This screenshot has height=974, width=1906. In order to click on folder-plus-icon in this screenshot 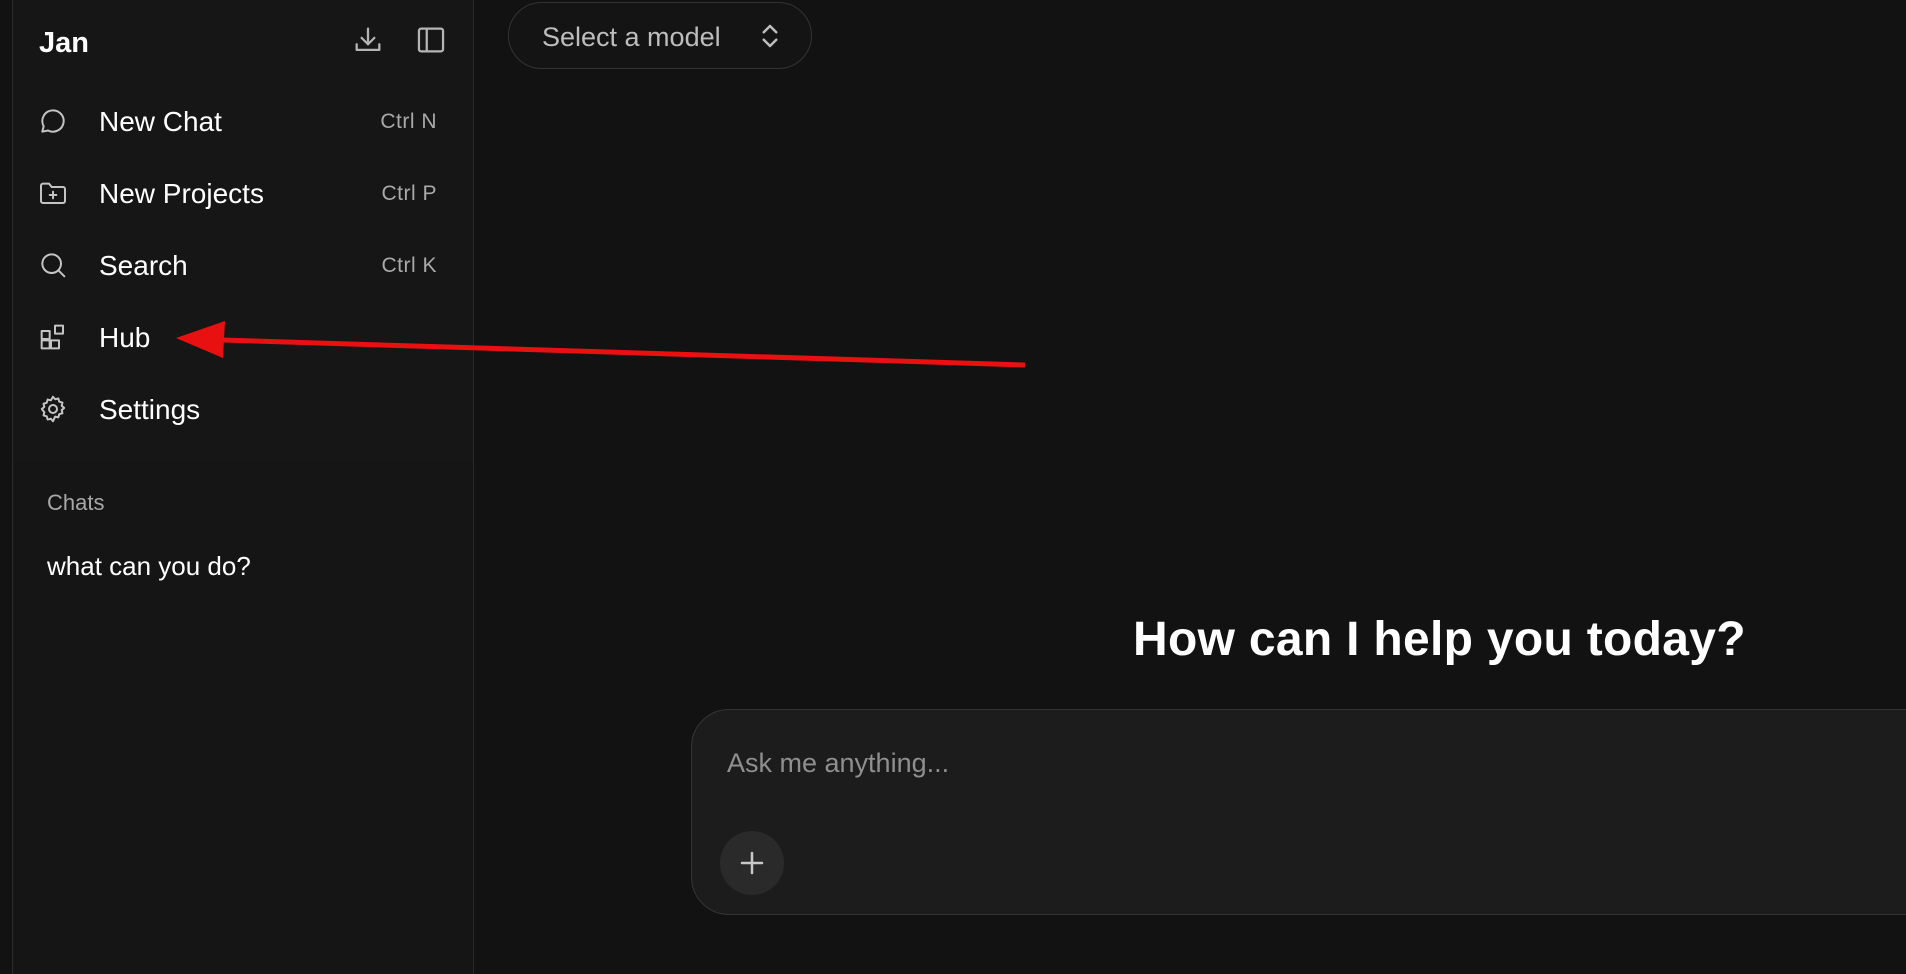, I will do `click(53, 193)`.